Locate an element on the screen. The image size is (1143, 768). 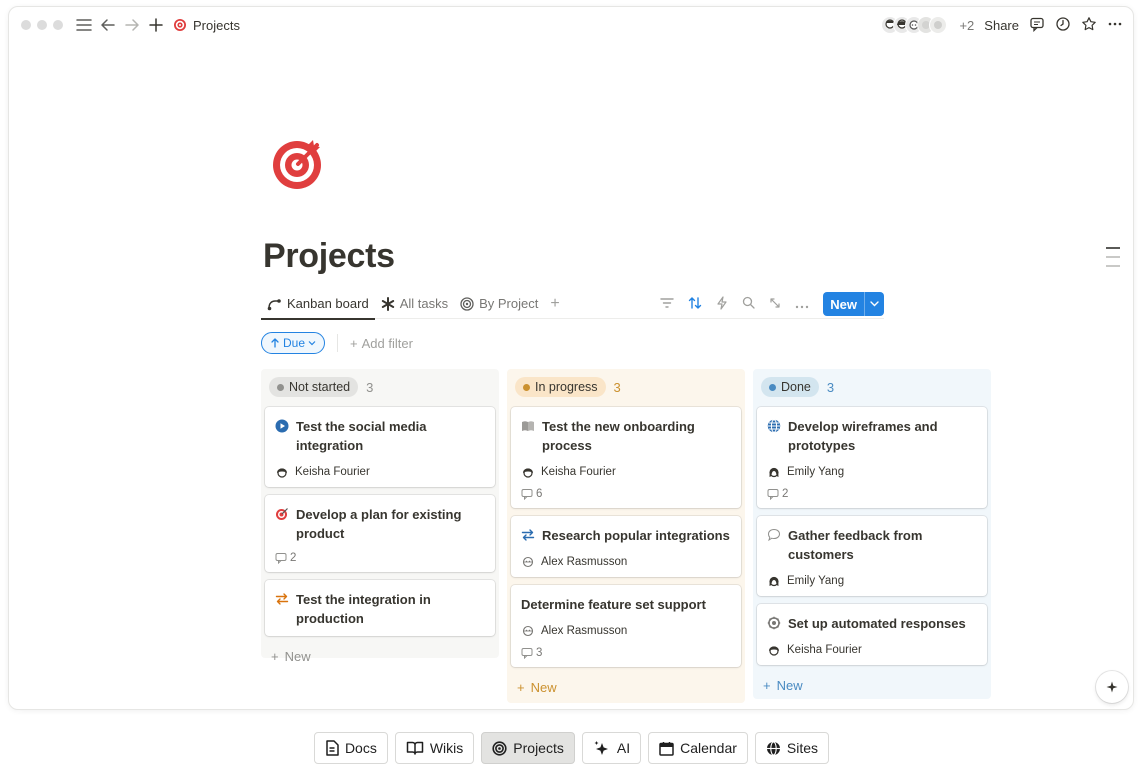
dock-label: Calendar is located at coordinates (708, 748).